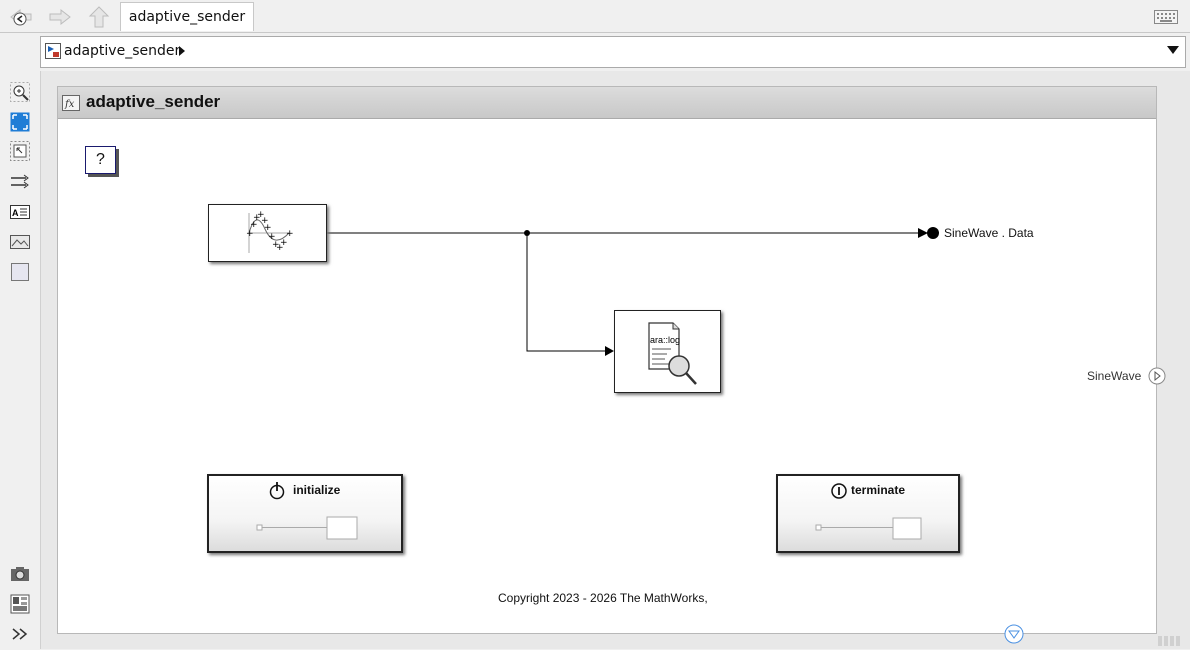 The height and width of the screenshot is (650, 1190). Describe the element at coordinates (609, 351) in the screenshot. I see `signal-arrow-branch` at that location.